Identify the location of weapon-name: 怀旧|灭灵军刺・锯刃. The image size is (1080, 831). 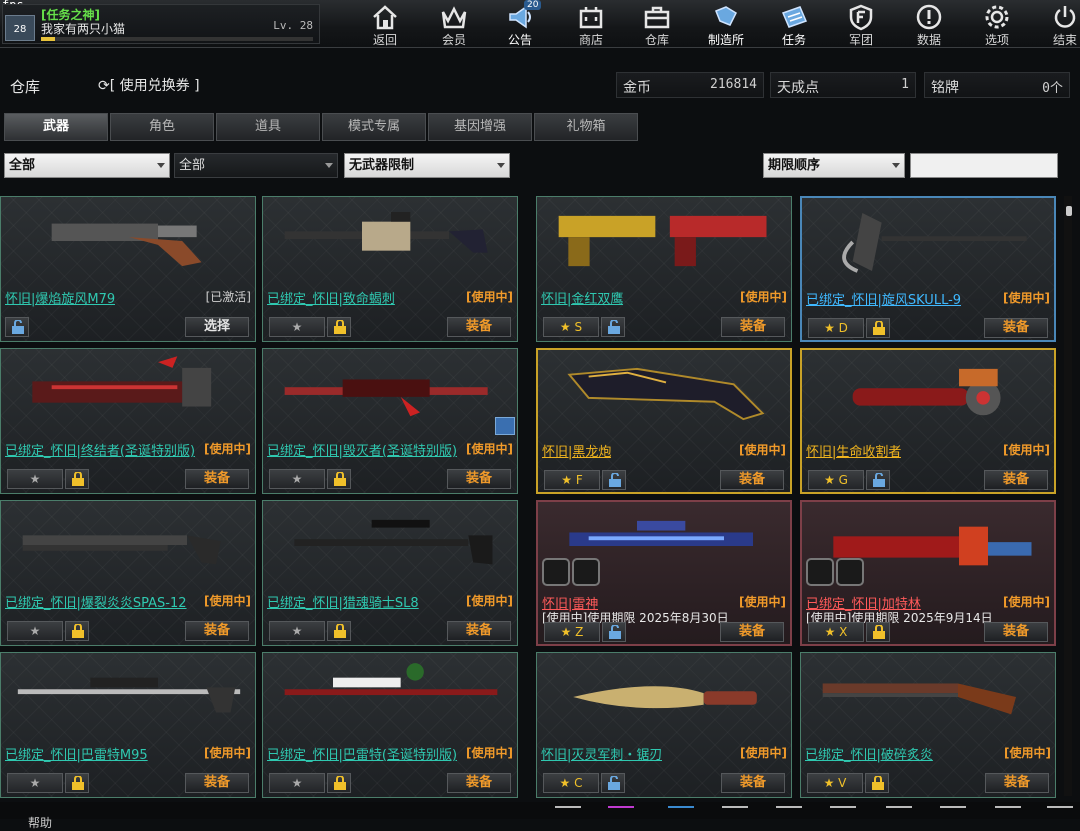
(601, 753).